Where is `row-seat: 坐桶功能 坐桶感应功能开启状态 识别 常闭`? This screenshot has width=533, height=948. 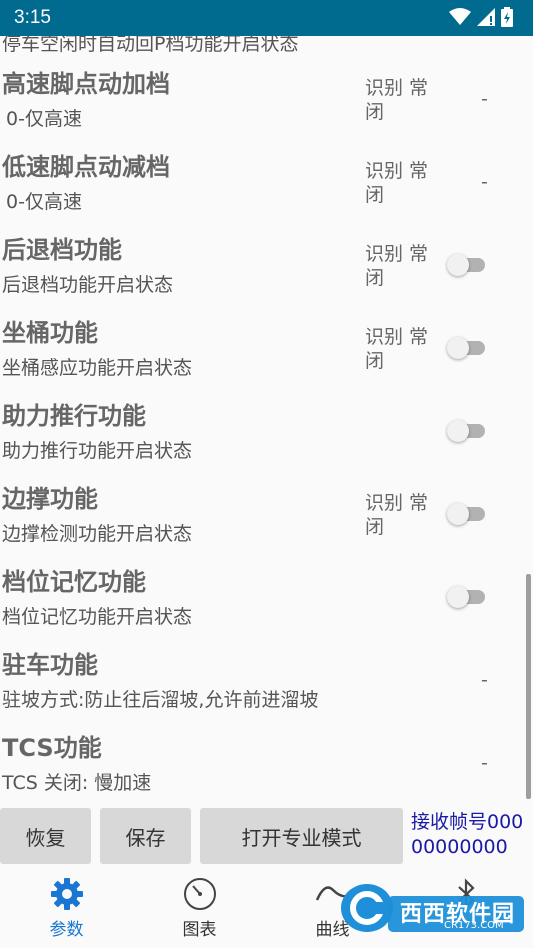
row-seat: 坐桶功能 坐桶感应功能开启状态 识别 常闭 is located at coordinates (266, 354).